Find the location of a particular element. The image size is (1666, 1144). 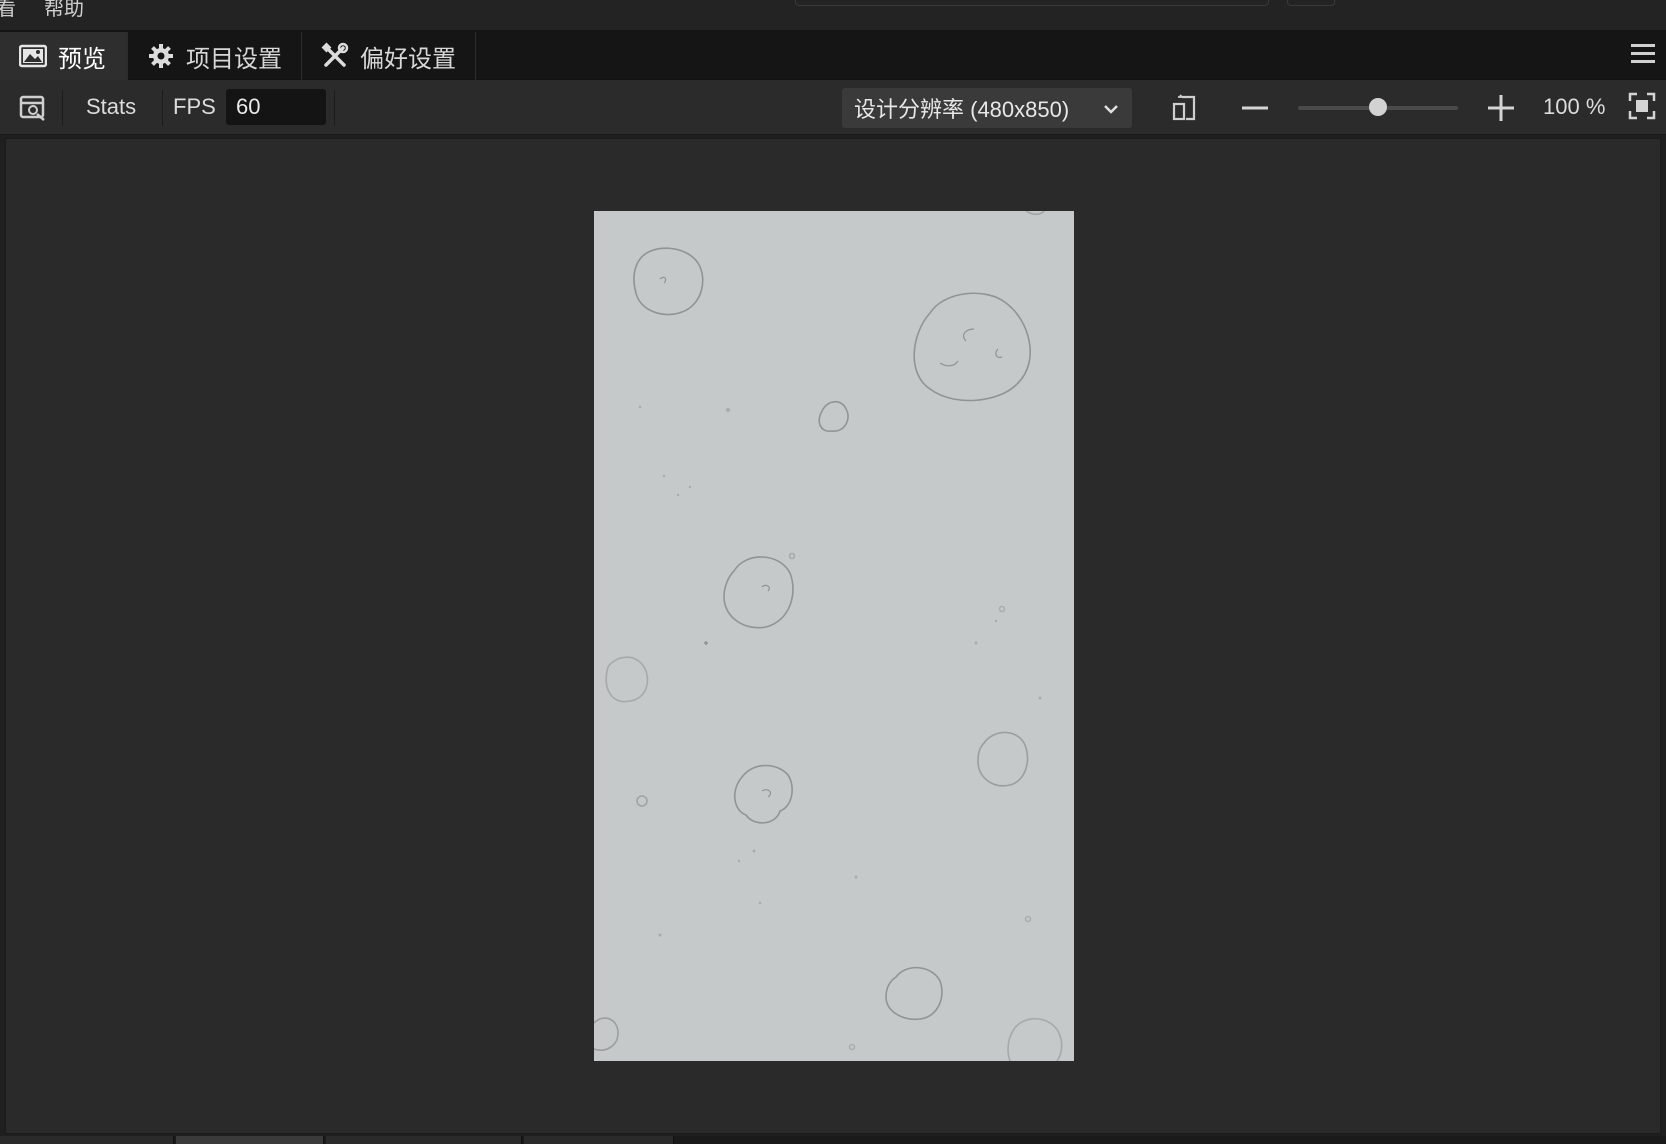

chevron-down-icon is located at coordinates (1111, 111).